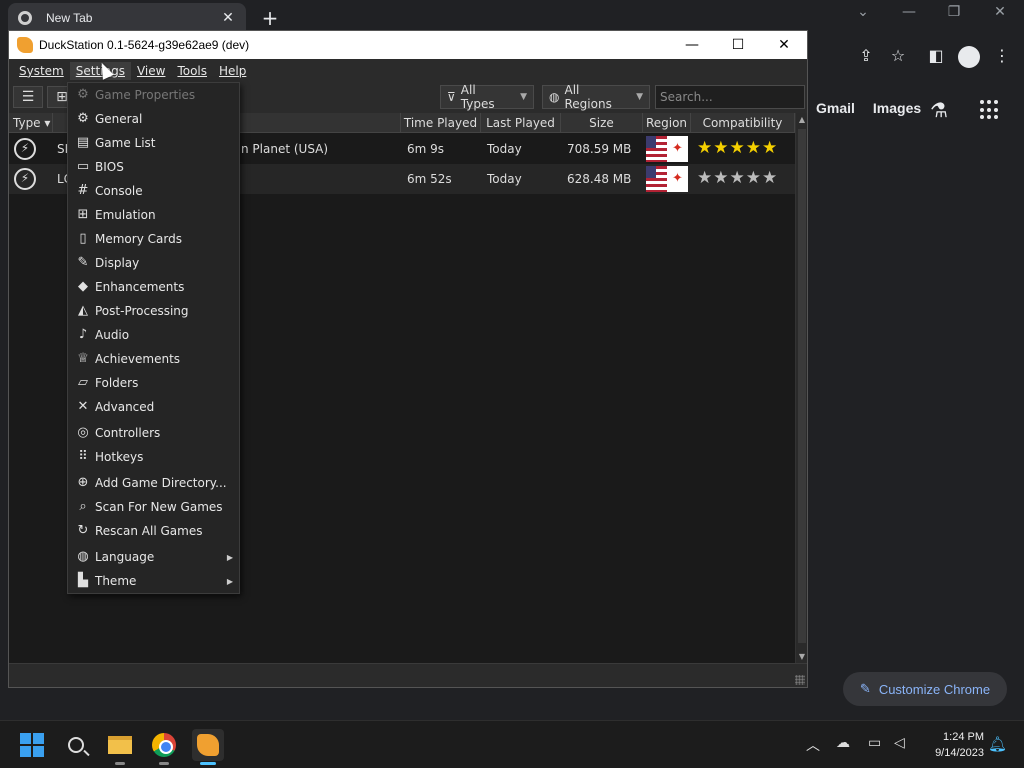  What do you see at coordinates (1002, 55) in the screenshot?
I see `more-menu-icon: ⋮` at bounding box center [1002, 55].